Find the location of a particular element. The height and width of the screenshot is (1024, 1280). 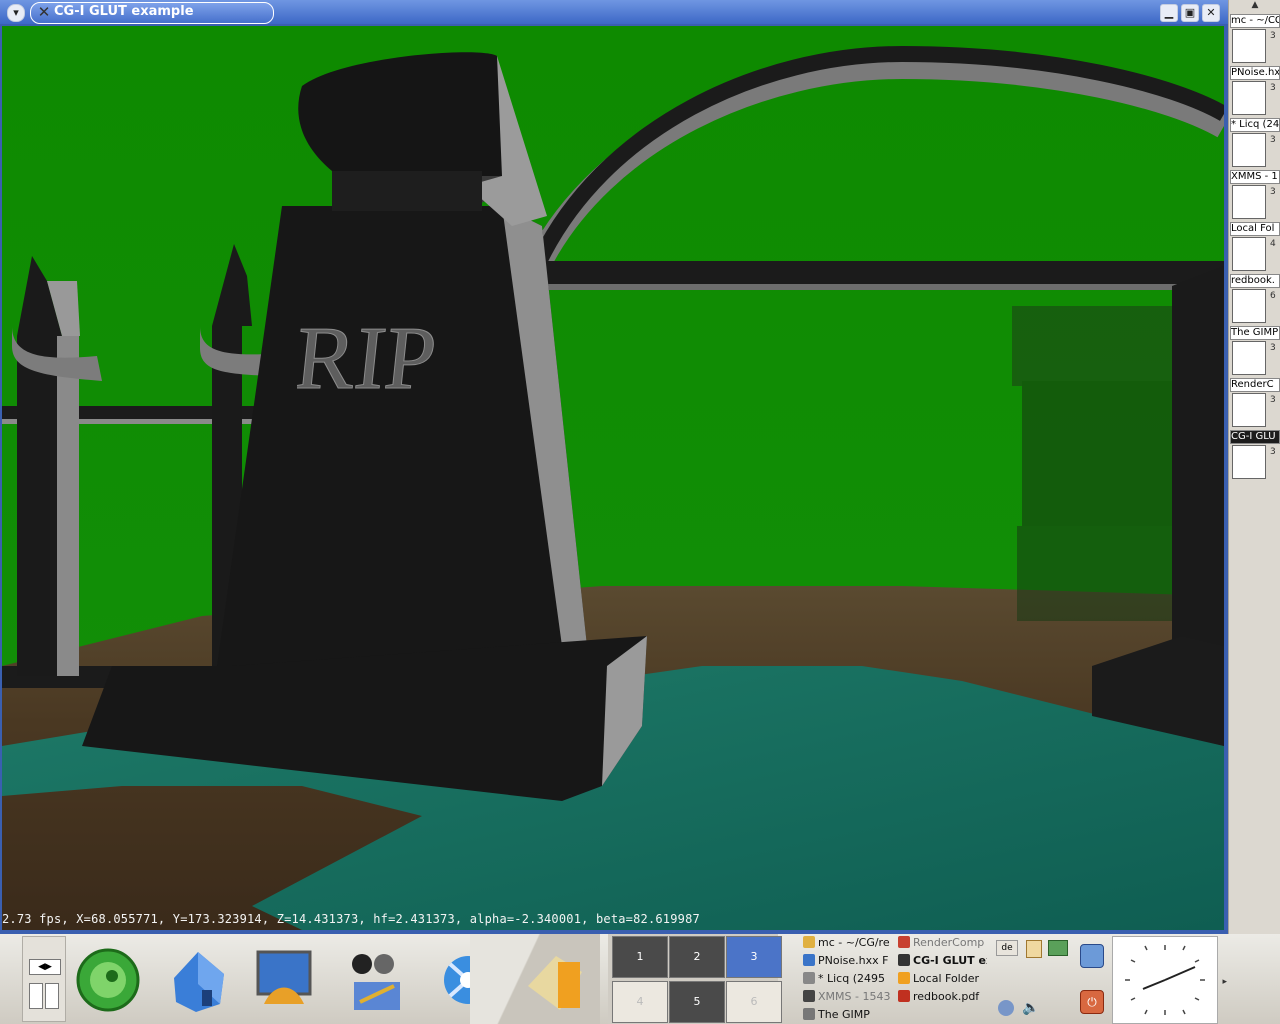

strip-task-label: PNoise.hx is located at coordinates (1255, 73).